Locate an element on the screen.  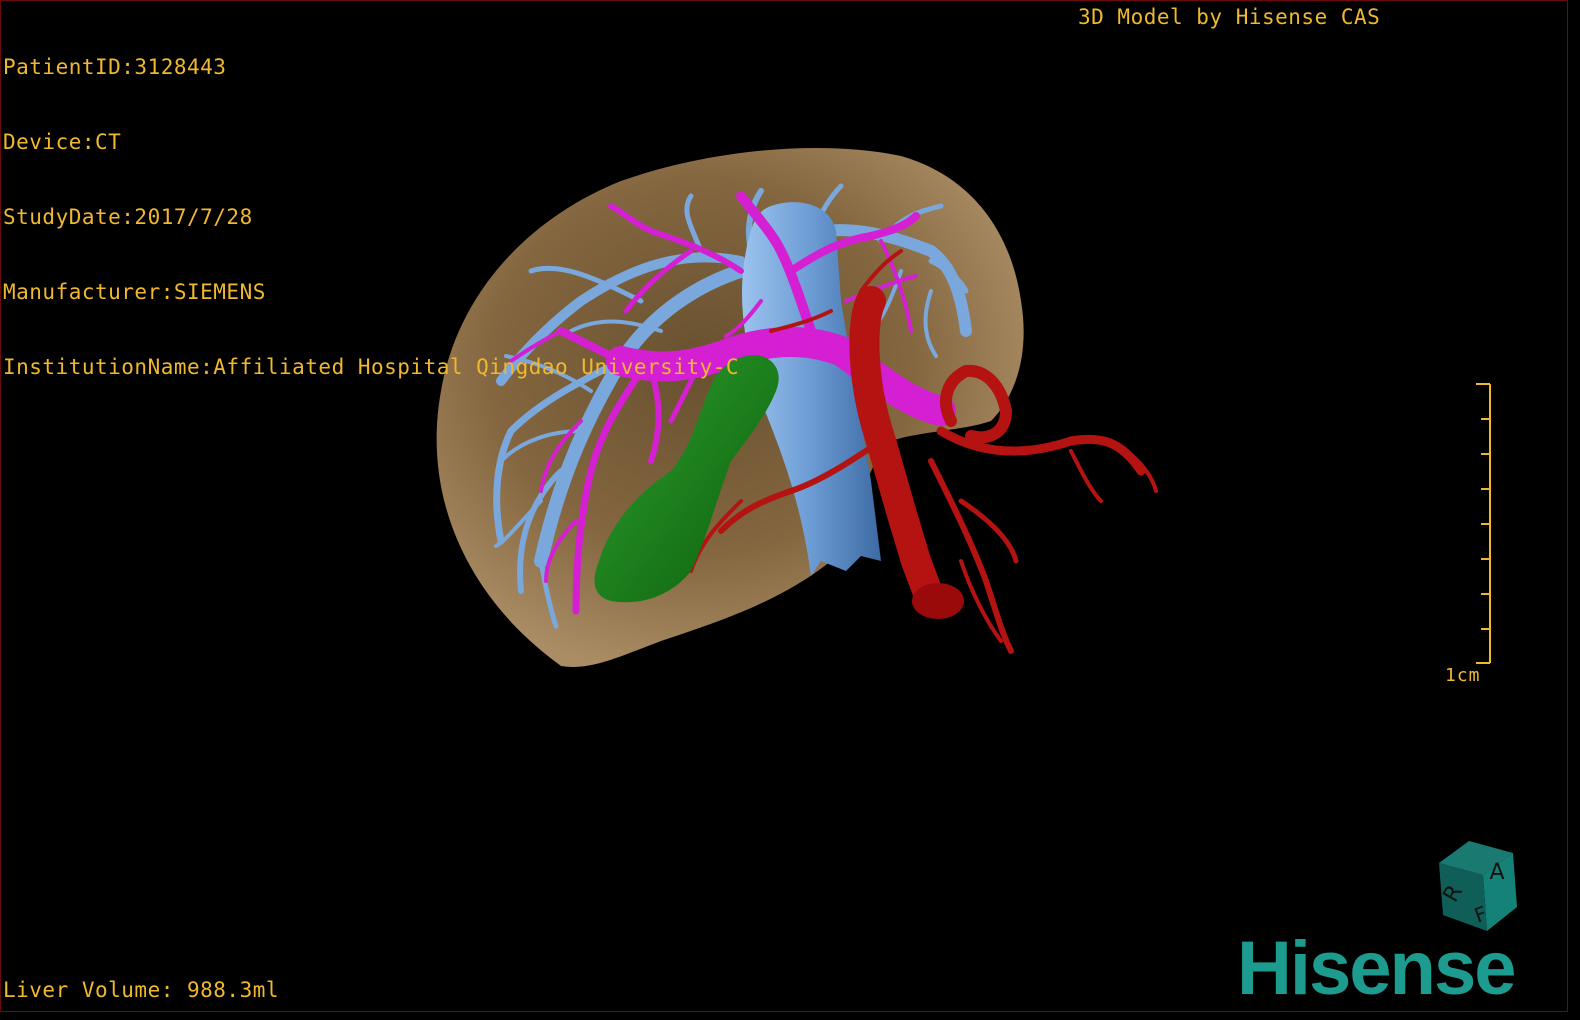
liver-volume-label: Liver Volume: 988.3ml is located at coordinates (141, 990).